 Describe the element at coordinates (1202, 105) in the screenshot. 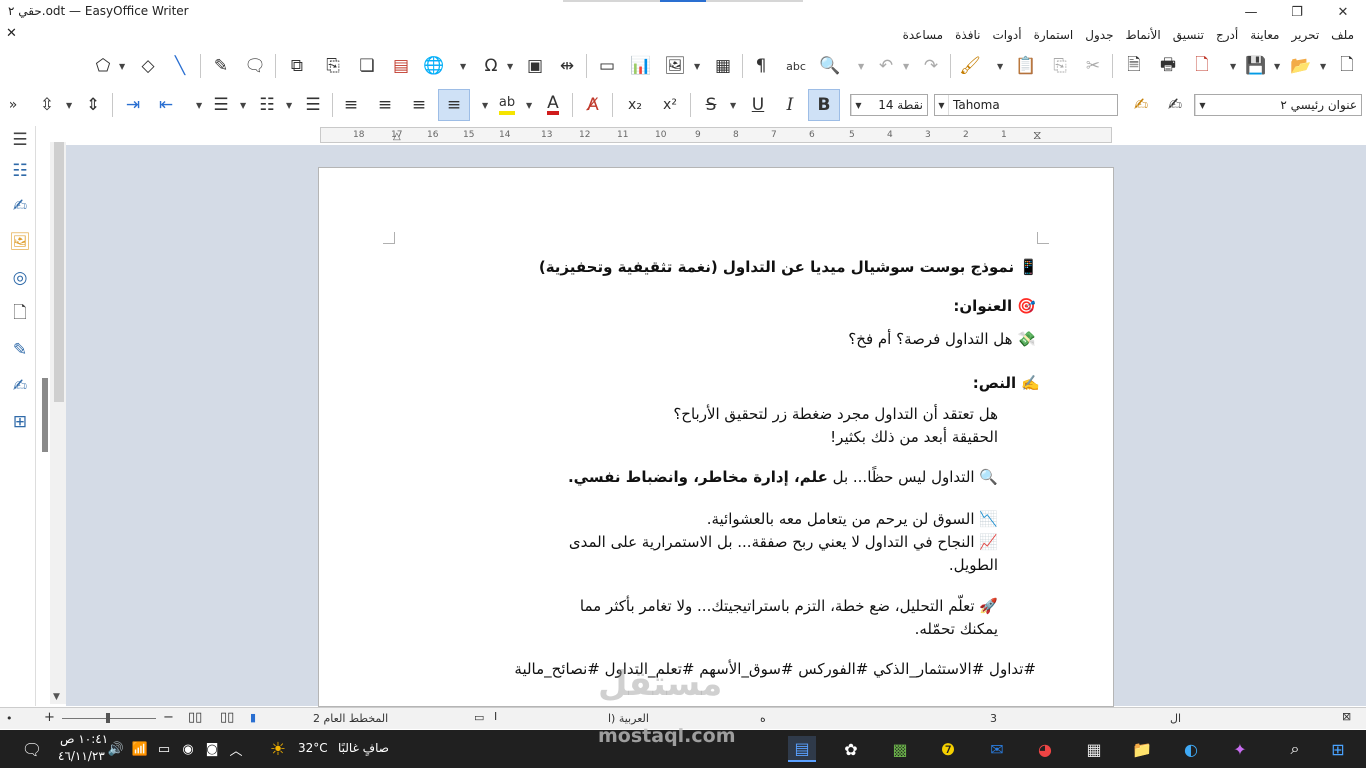

I see `paragraph-style-dropdown-icon: ▼` at that location.